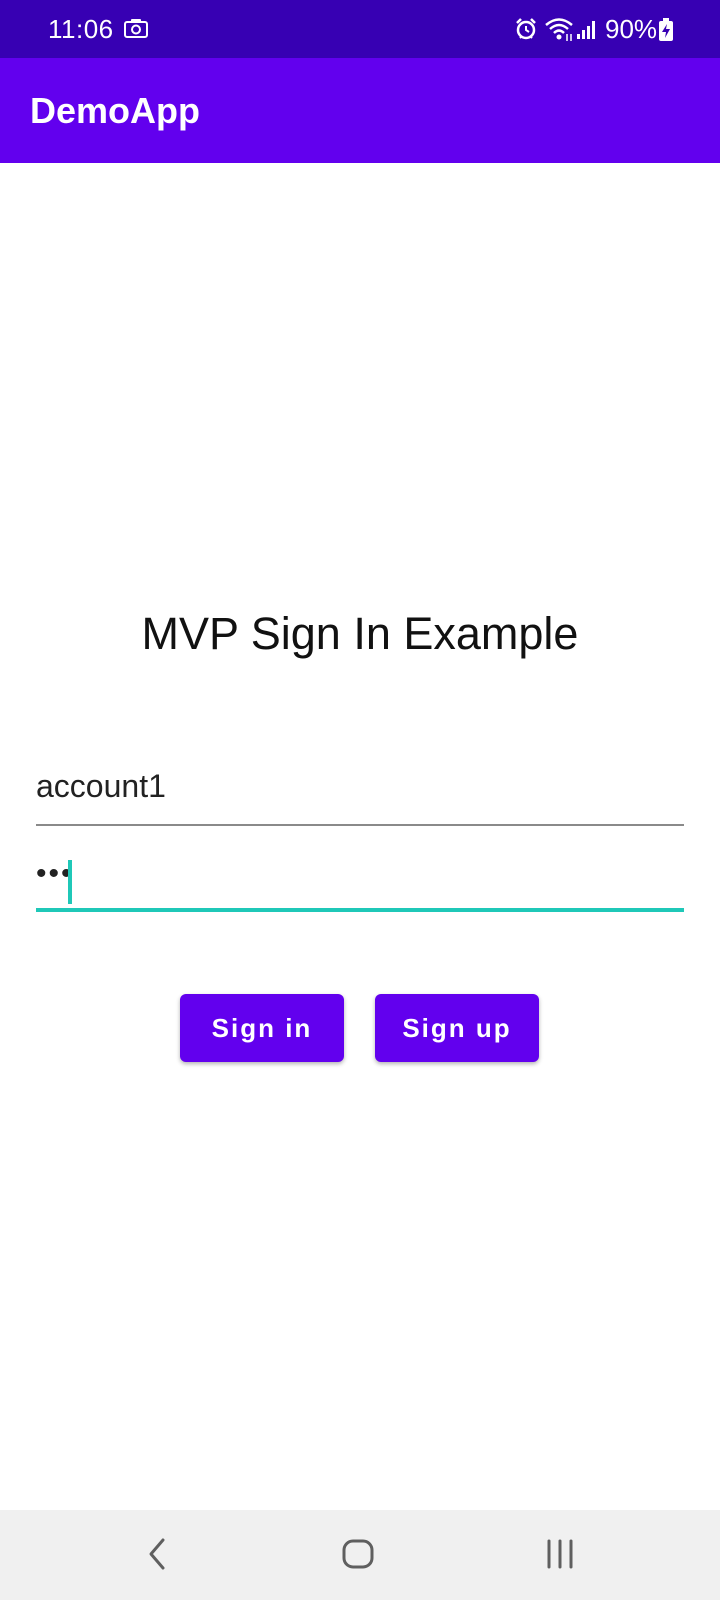 Image resolution: width=720 pixels, height=1600 pixels. What do you see at coordinates (136, 28) in the screenshot?
I see `camera-icon` at bounding box center [136, 28].